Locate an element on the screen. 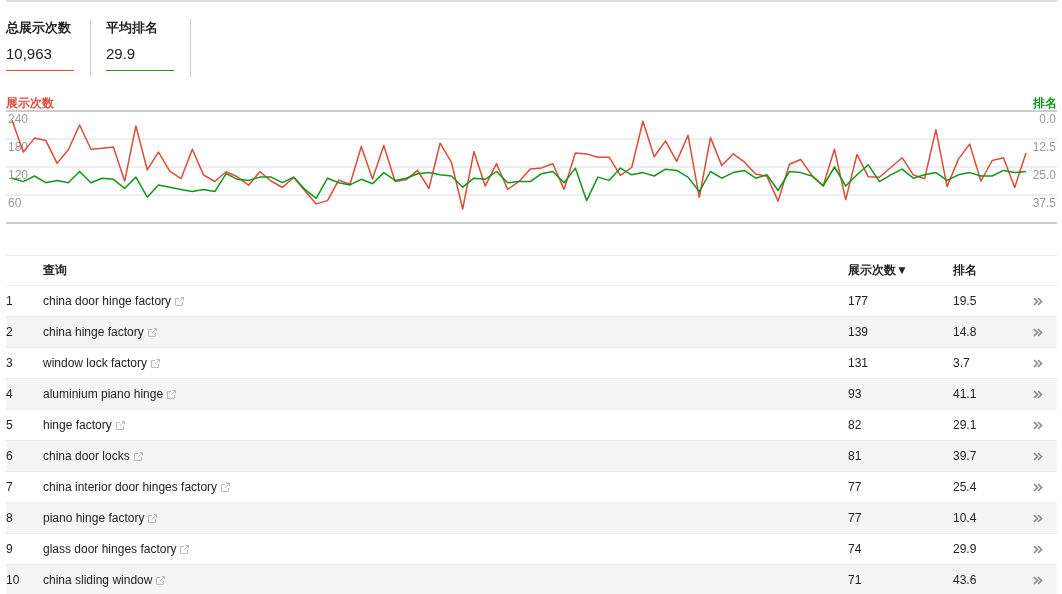 This screenshot has height=594, width=1062. axis-title: 排名 is located at coordinates (1045, 103).